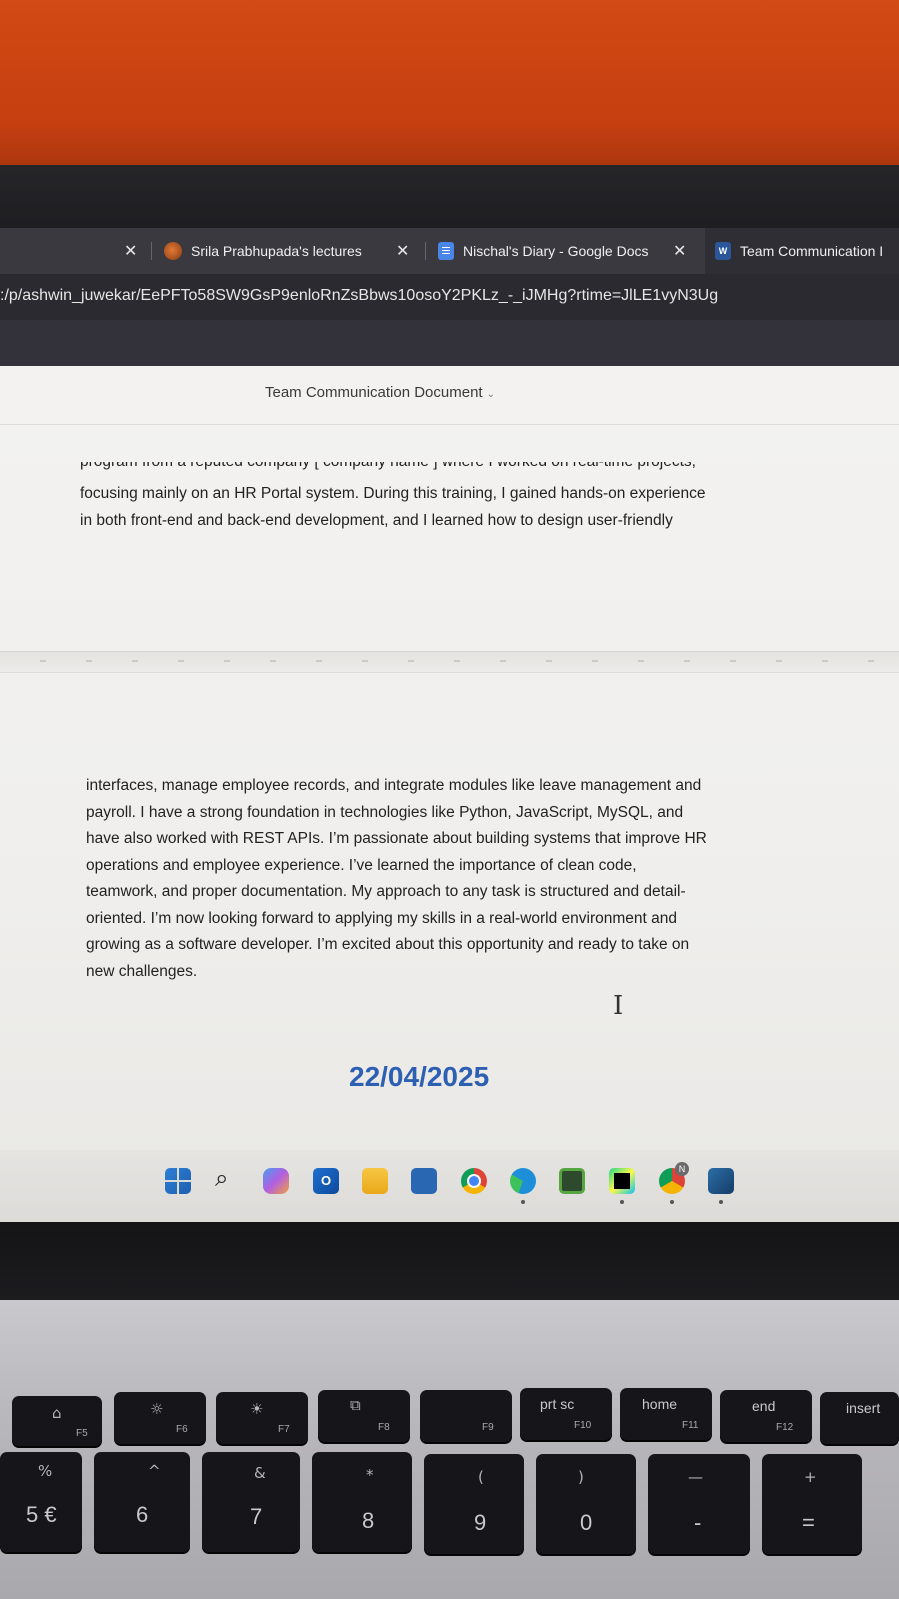  I want to click on divider, so click(449, 424).